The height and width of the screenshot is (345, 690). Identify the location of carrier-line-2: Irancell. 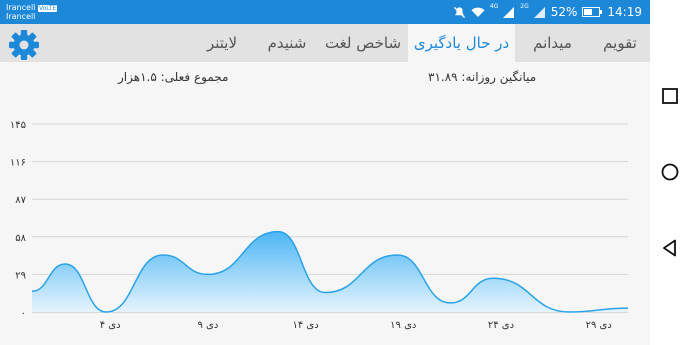
(21, 16).